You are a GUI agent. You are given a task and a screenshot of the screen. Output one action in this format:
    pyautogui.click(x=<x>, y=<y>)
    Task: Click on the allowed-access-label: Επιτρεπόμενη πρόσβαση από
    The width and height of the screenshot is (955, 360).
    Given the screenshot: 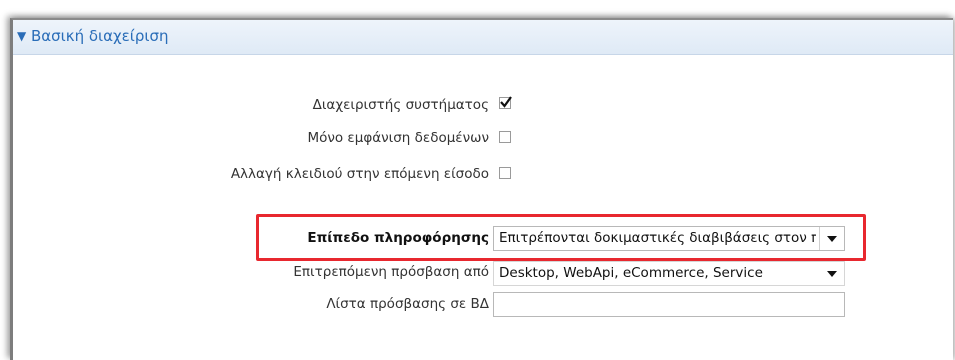 What is the action you would take?
    pyautogui.click(x=391, y=272)
    